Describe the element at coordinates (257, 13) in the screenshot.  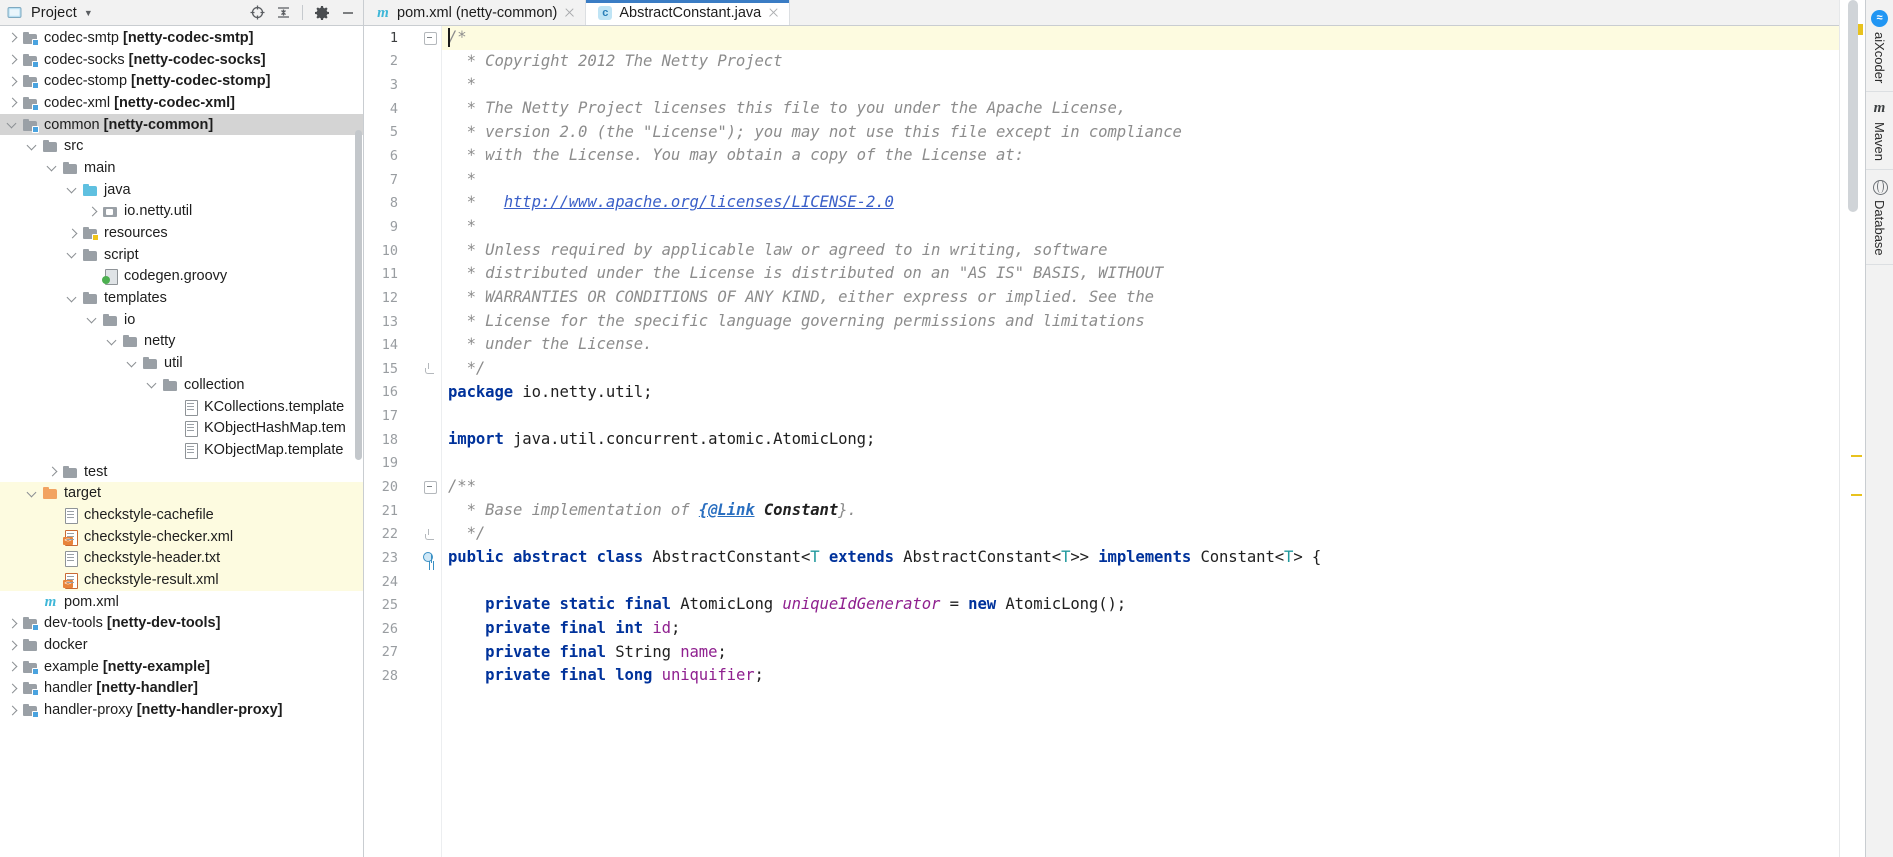
I see `locate-icon` at that location.